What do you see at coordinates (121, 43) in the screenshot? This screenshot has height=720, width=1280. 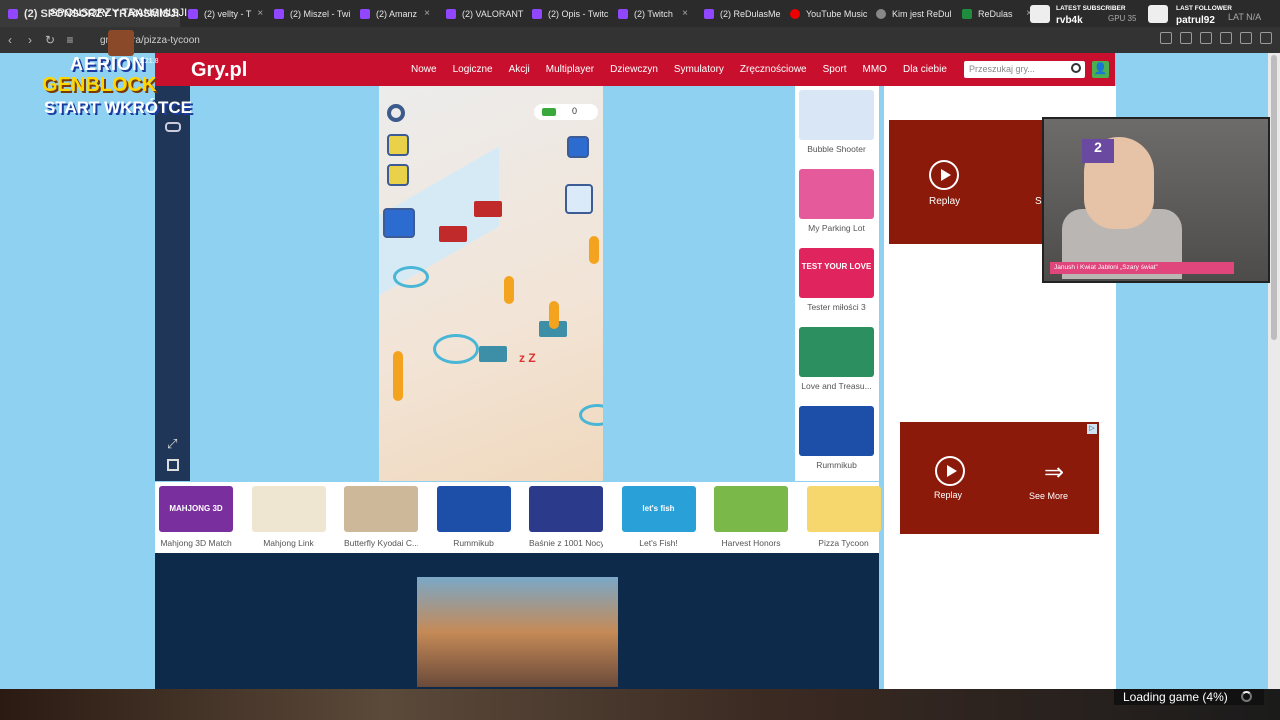 I see `minecraft-character-icon` at bounding box center [121, 43].